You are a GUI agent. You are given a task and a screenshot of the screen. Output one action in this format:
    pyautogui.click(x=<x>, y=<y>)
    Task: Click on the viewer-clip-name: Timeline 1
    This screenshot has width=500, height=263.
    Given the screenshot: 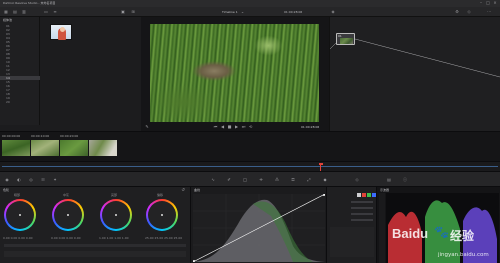 What is the action you would take?
    pyautogui.click(x=230, y=12)
    